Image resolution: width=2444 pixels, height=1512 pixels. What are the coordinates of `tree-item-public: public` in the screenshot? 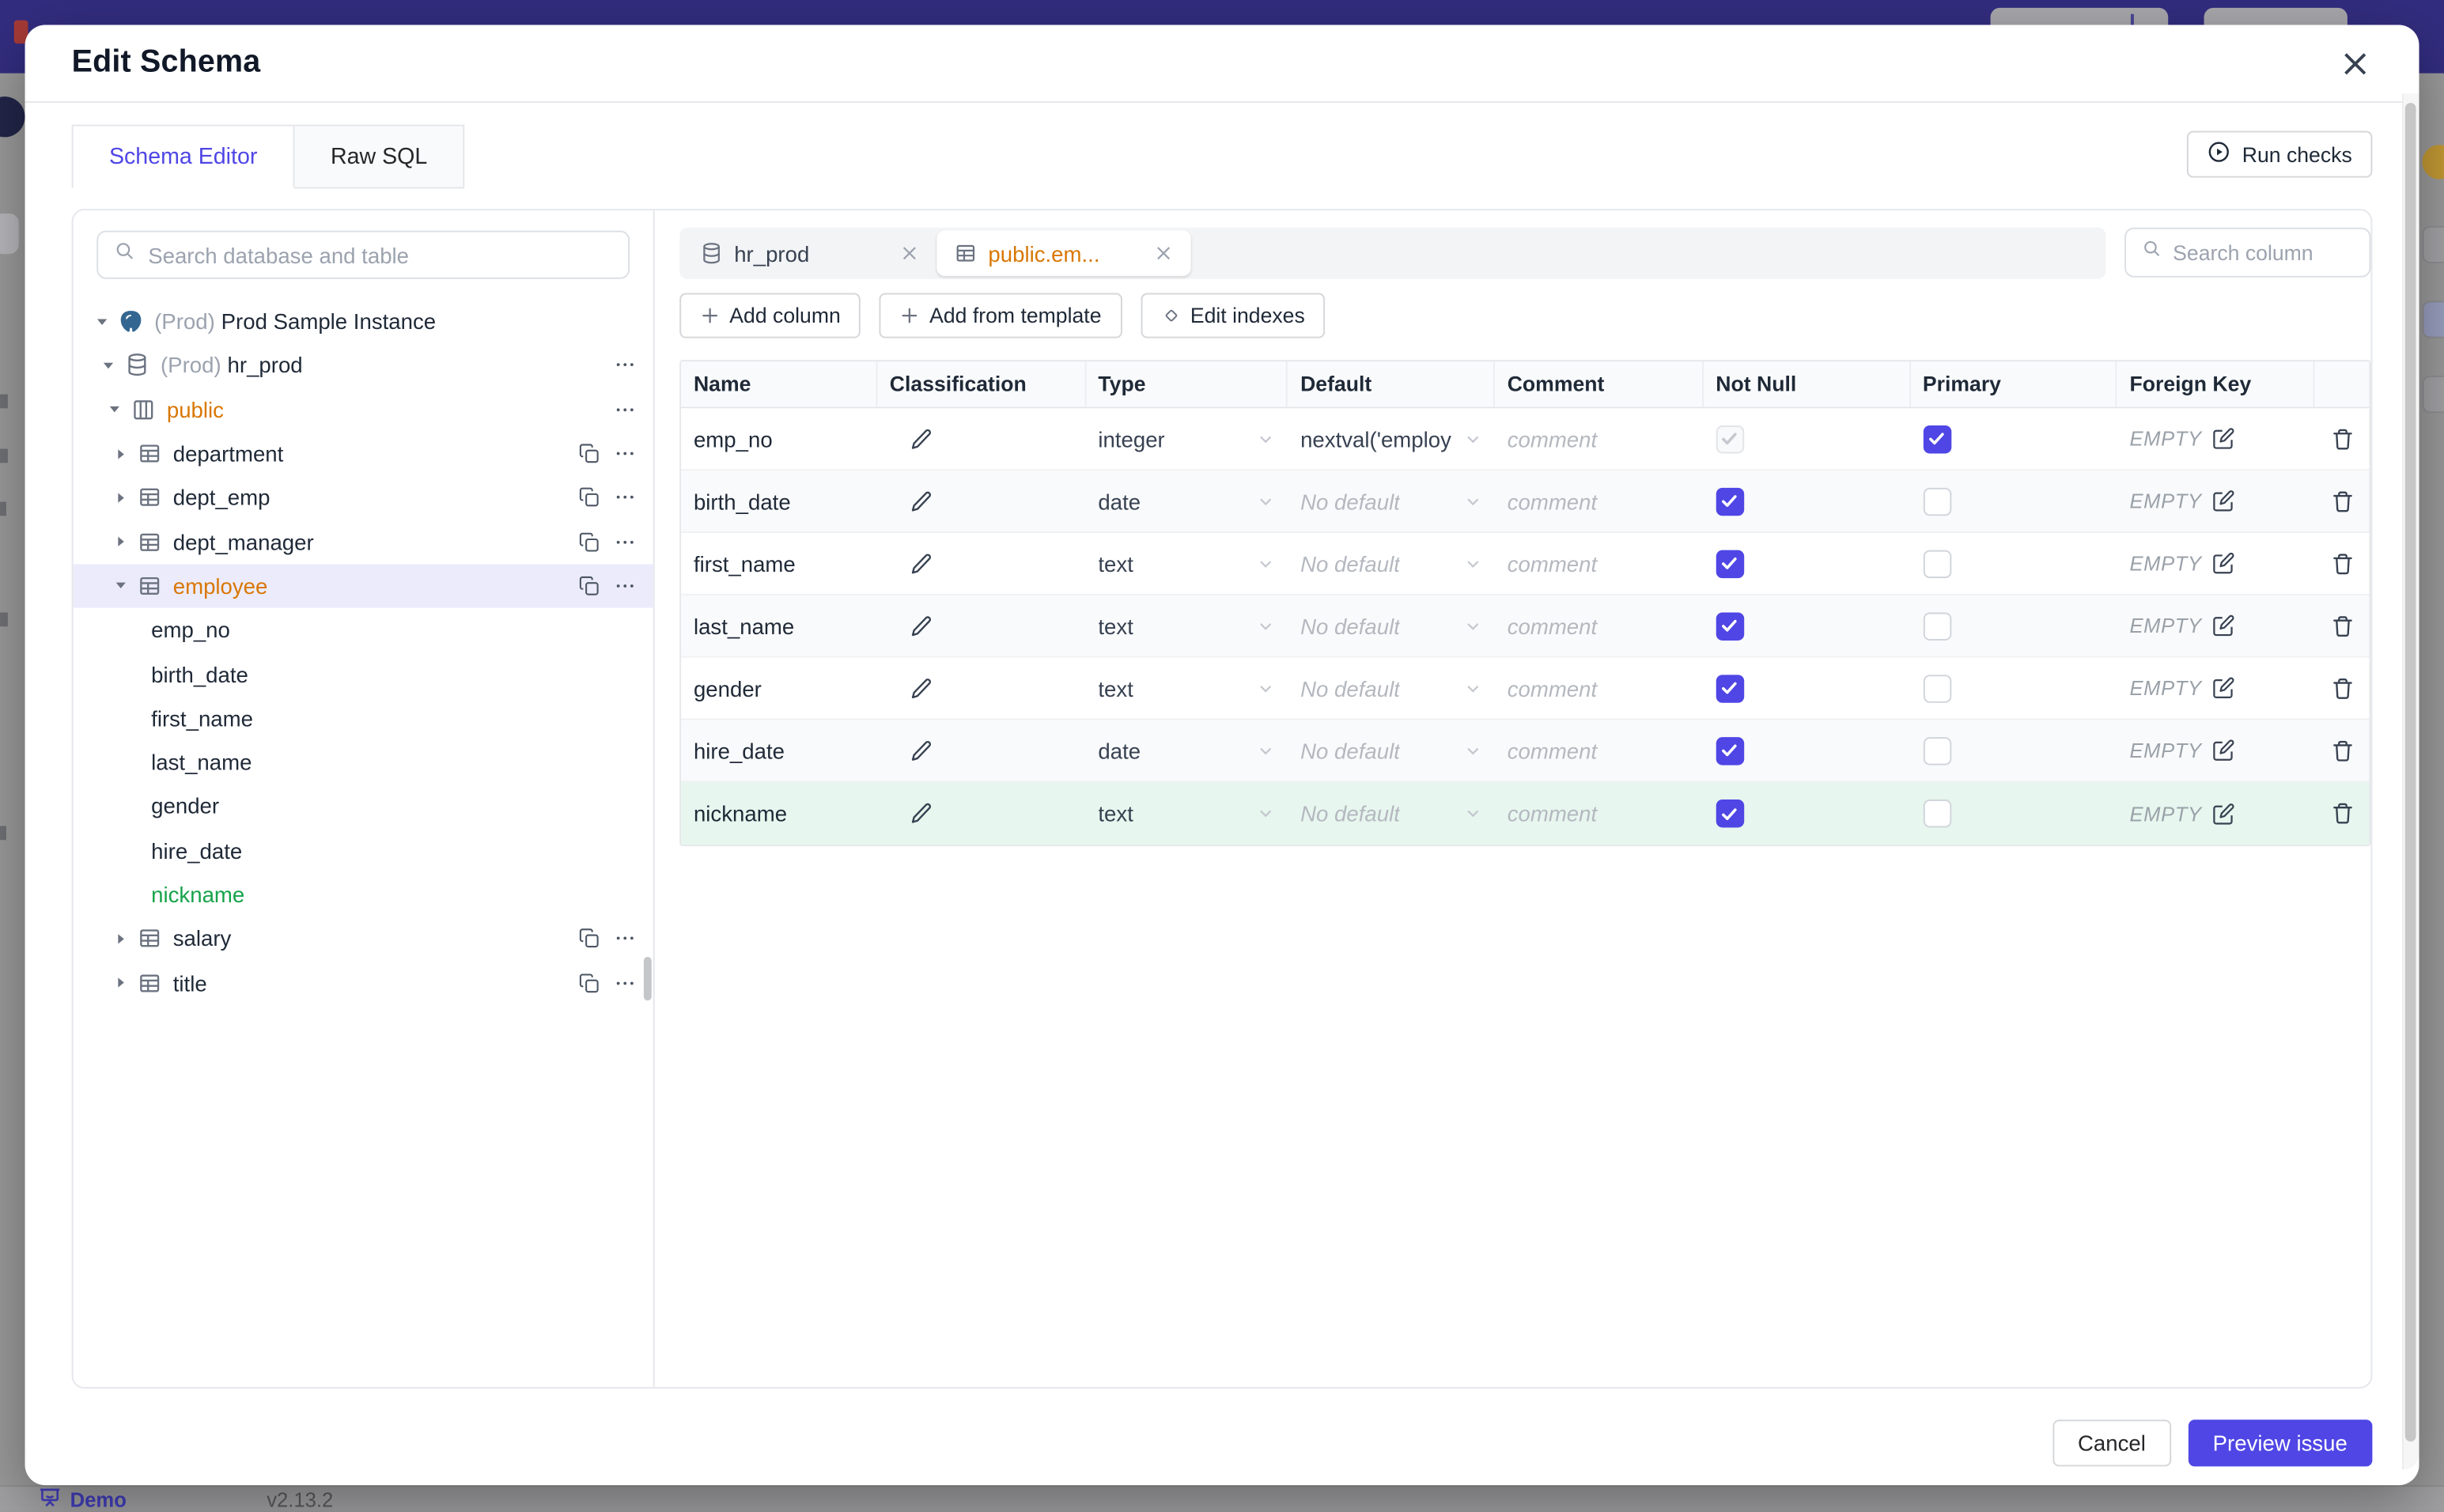 It's located at (363, 410).